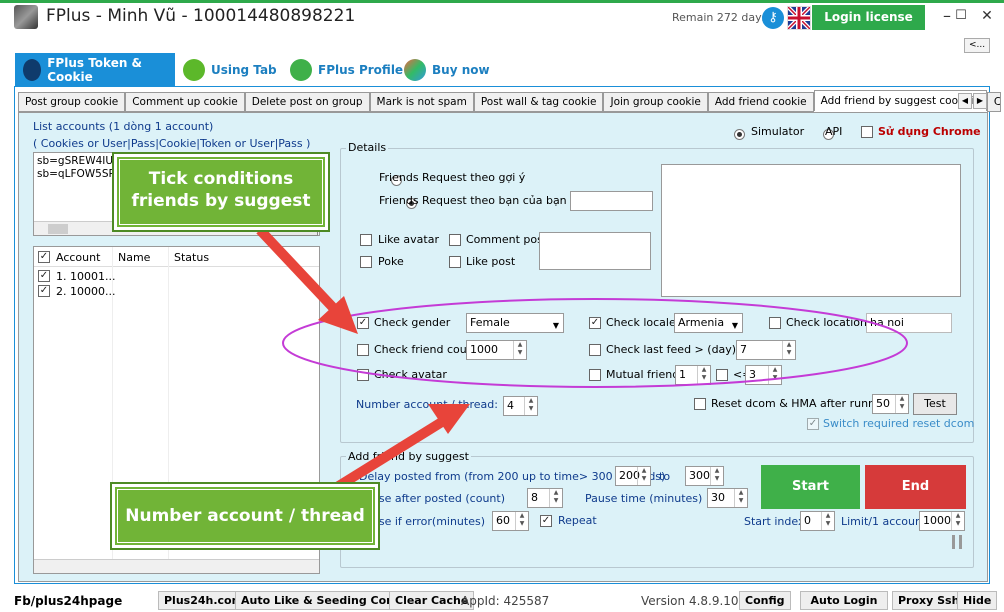 The width and height of the screenshot is (1004, 612). I want to click on column-account: Account, so click(78, 257).